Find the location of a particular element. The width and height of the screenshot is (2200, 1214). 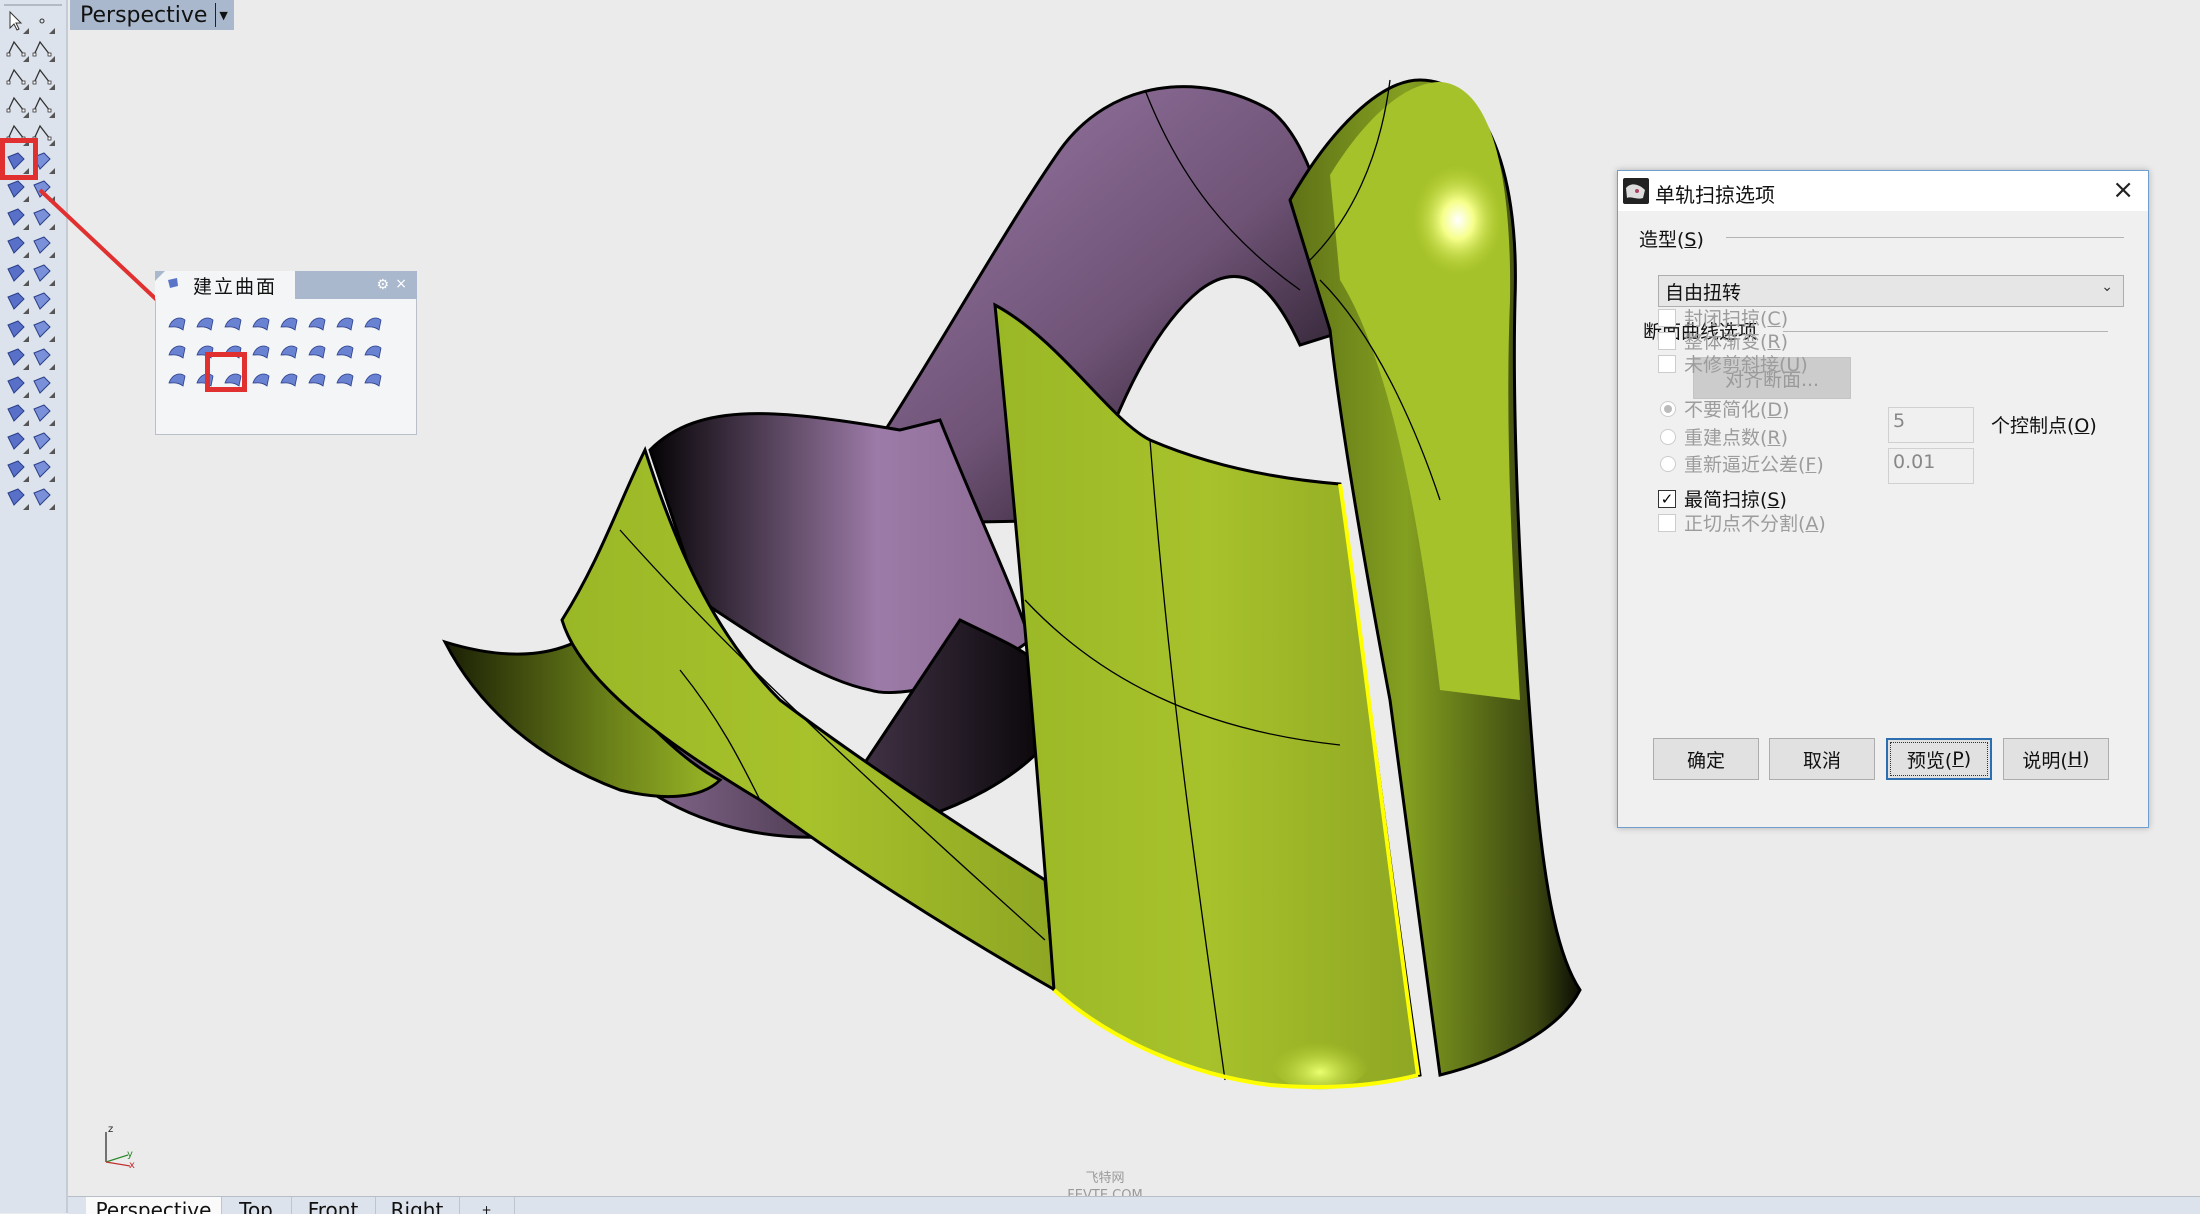

tab-perspective: Perspective is located at coordinates (154, 1205).